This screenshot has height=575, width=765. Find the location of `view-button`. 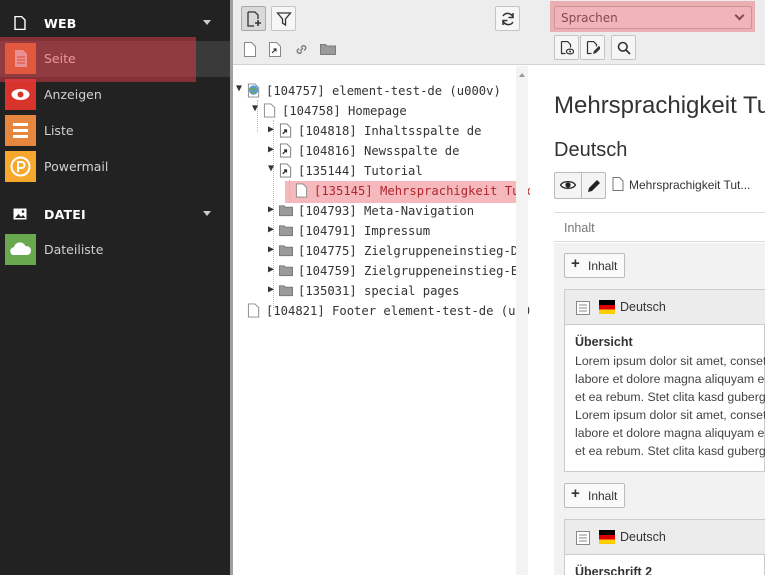

view-button is located at coordinates (568, 185).